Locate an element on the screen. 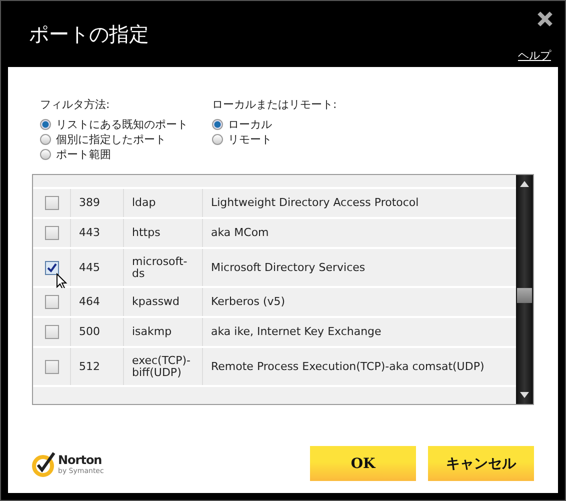  scroll-down-icon is located at coordinates (524, 395).